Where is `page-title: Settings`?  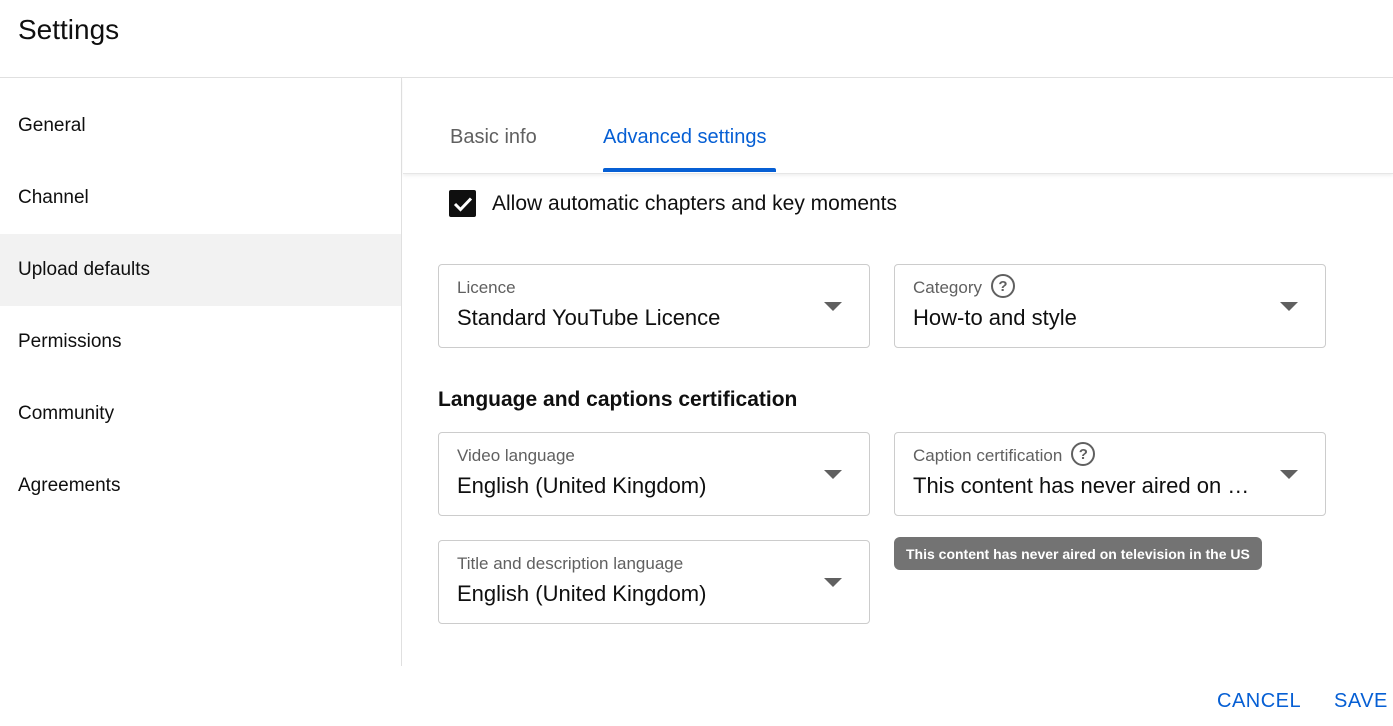 page-title: Settings is located at coordinates (69, 29).